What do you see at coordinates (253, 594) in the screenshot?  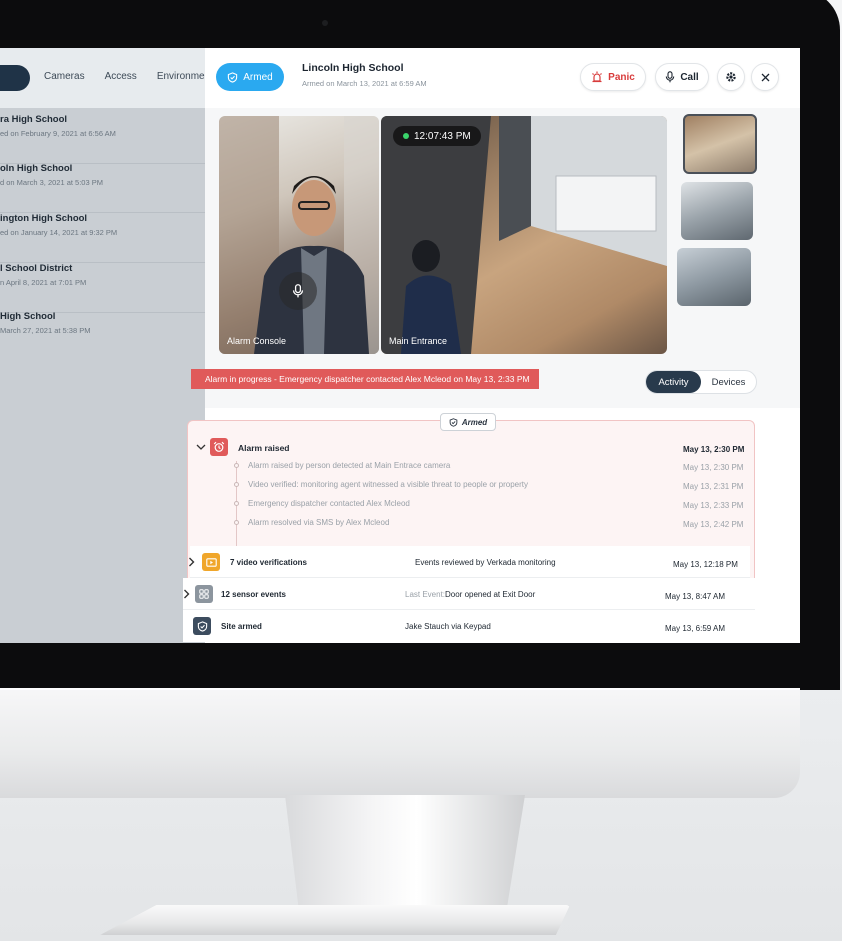 I see `event-title: 12 sensor events` at bounding box center [253, 594].